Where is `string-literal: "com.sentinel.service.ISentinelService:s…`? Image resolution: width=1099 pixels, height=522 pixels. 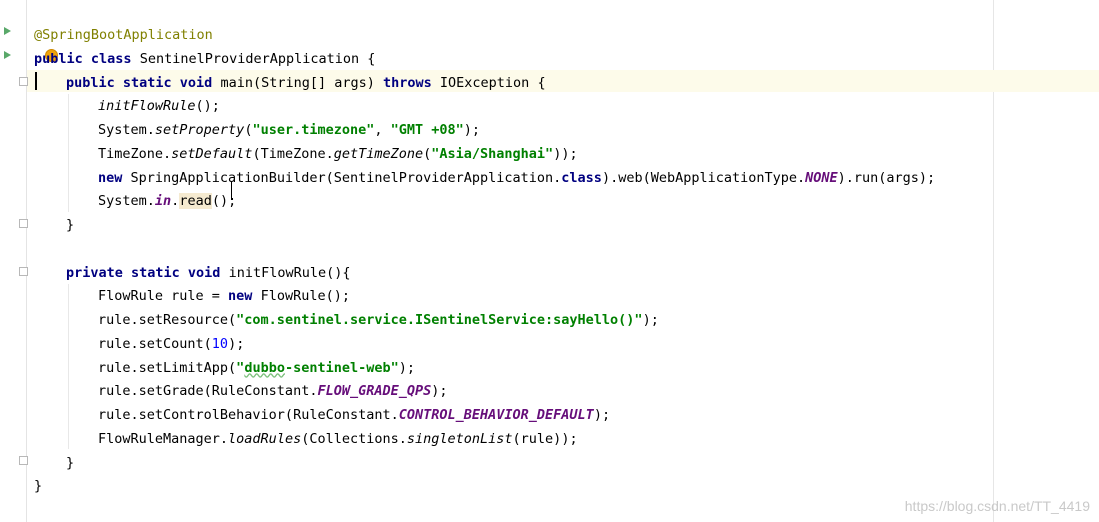
string-literal: "com.sentinel.service.ISentinelService:s… is located at coordinates (439, 320).